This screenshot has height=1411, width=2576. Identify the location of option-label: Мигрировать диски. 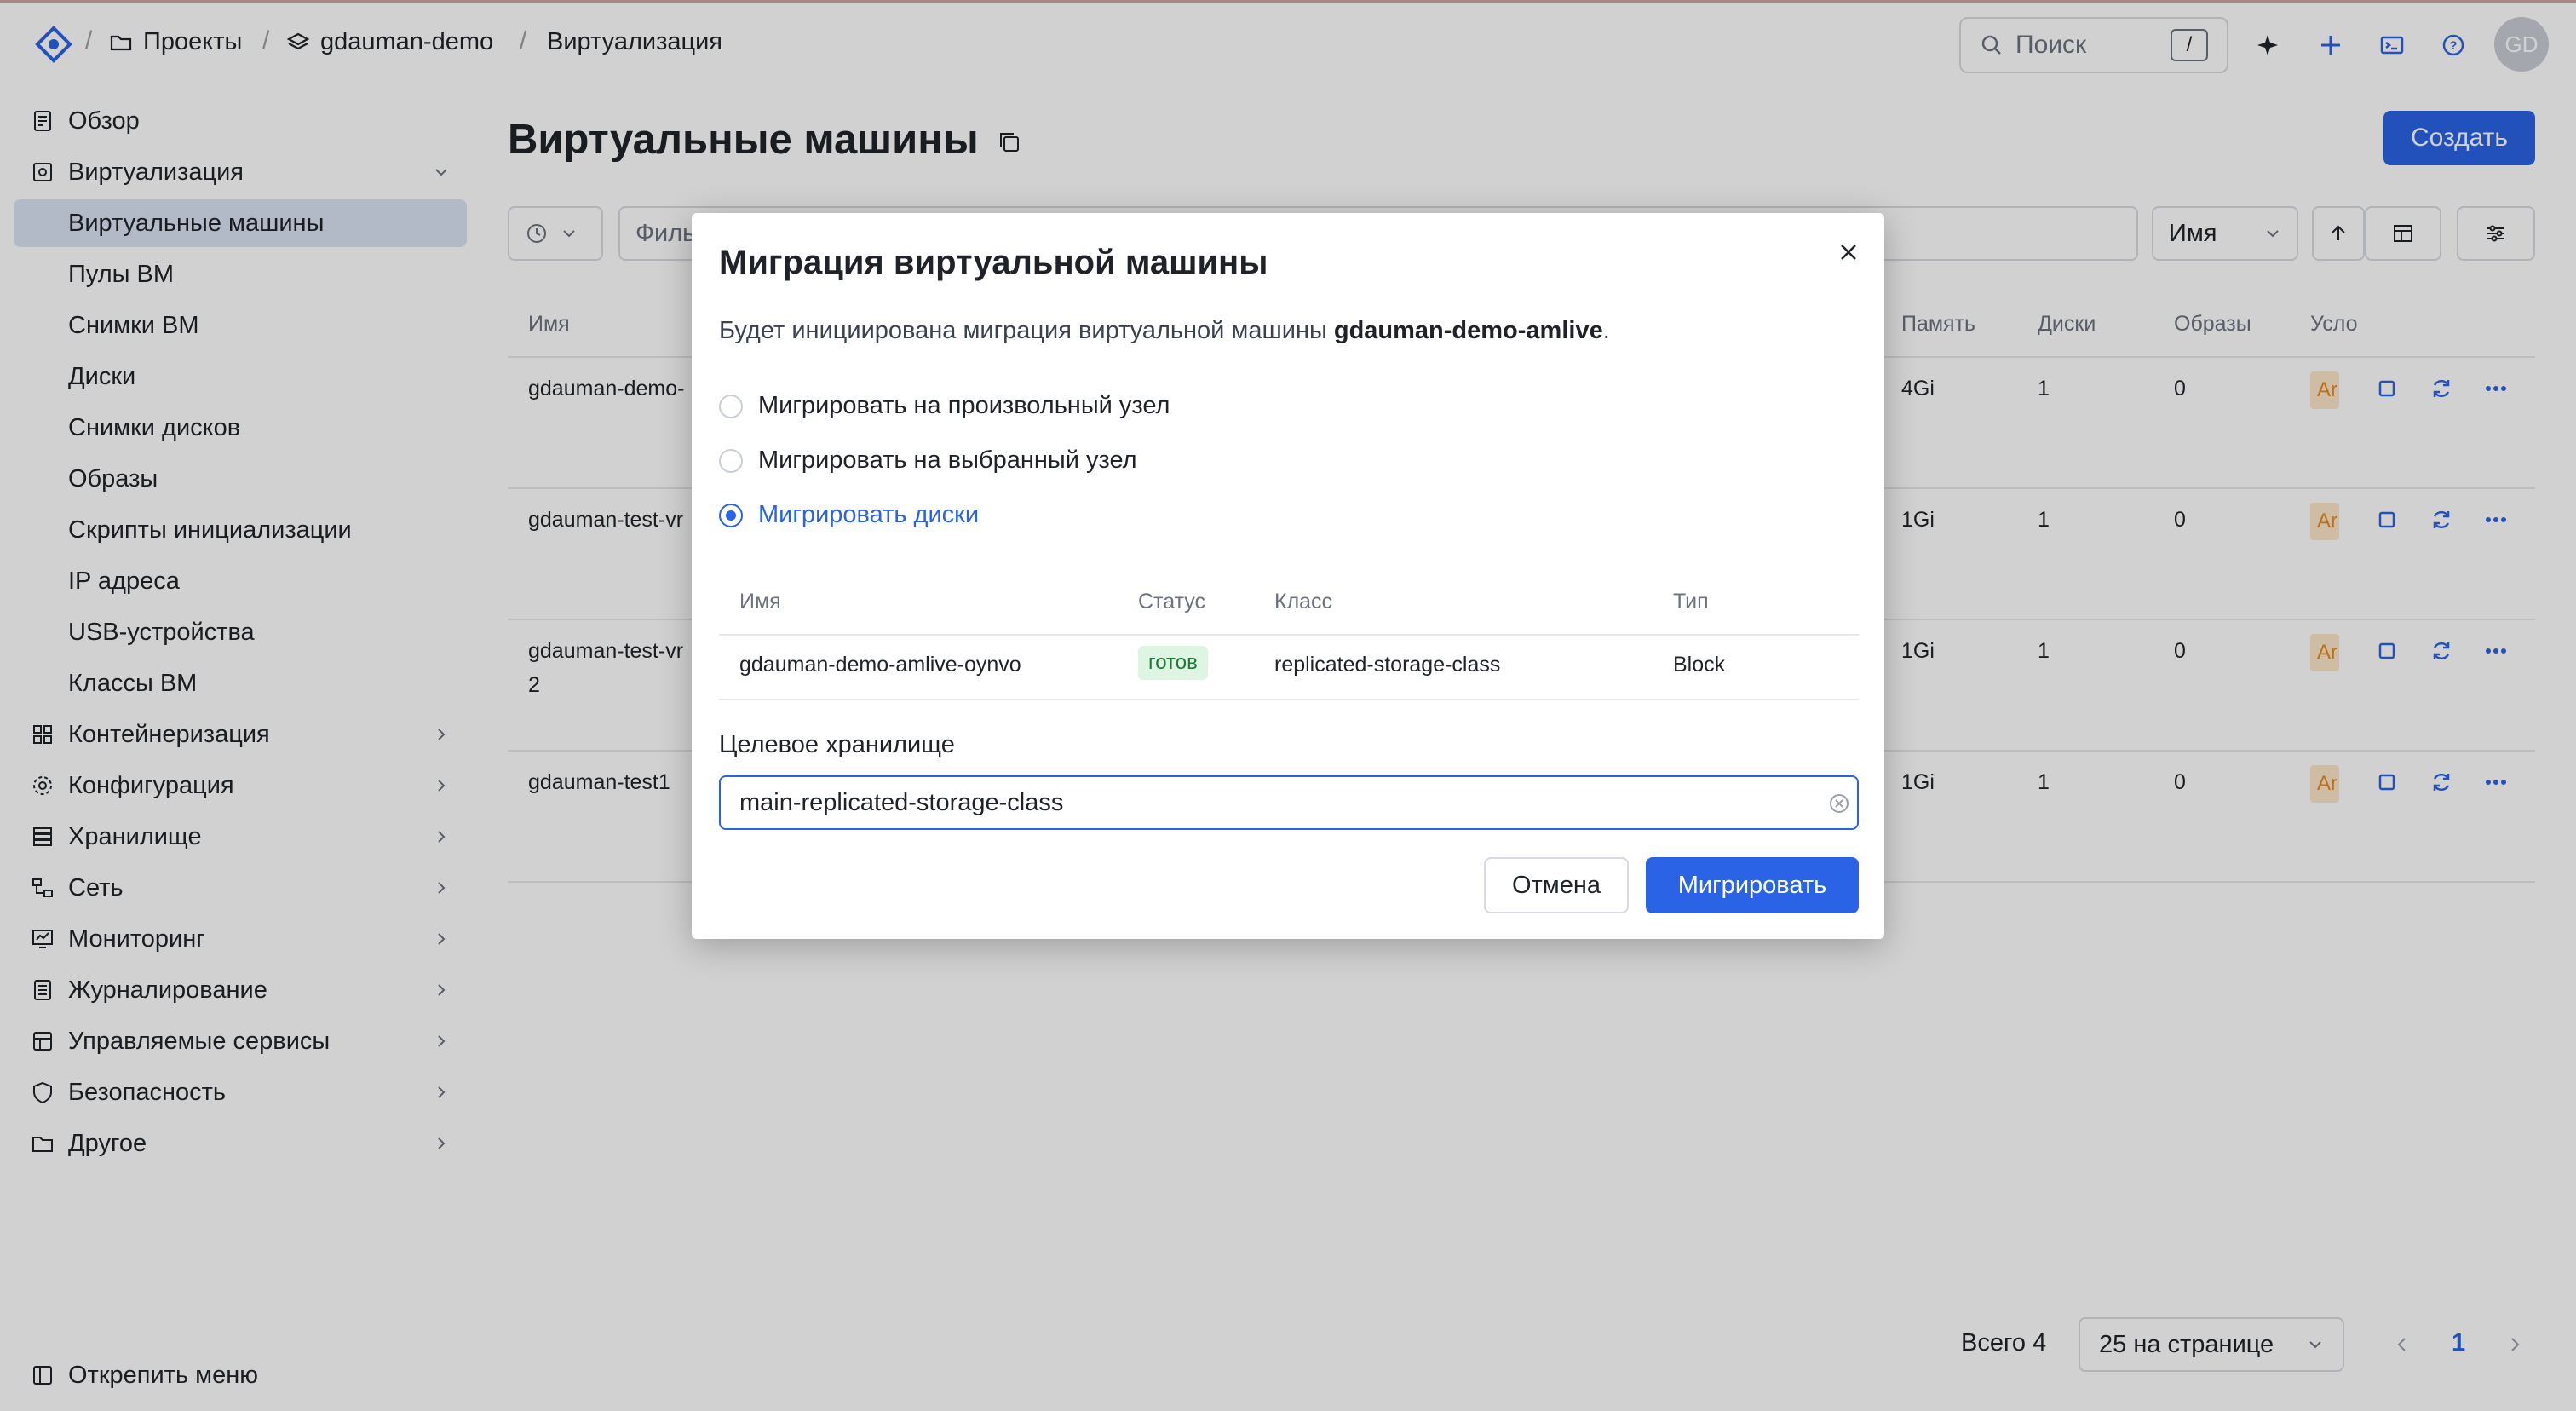
(869, 514).